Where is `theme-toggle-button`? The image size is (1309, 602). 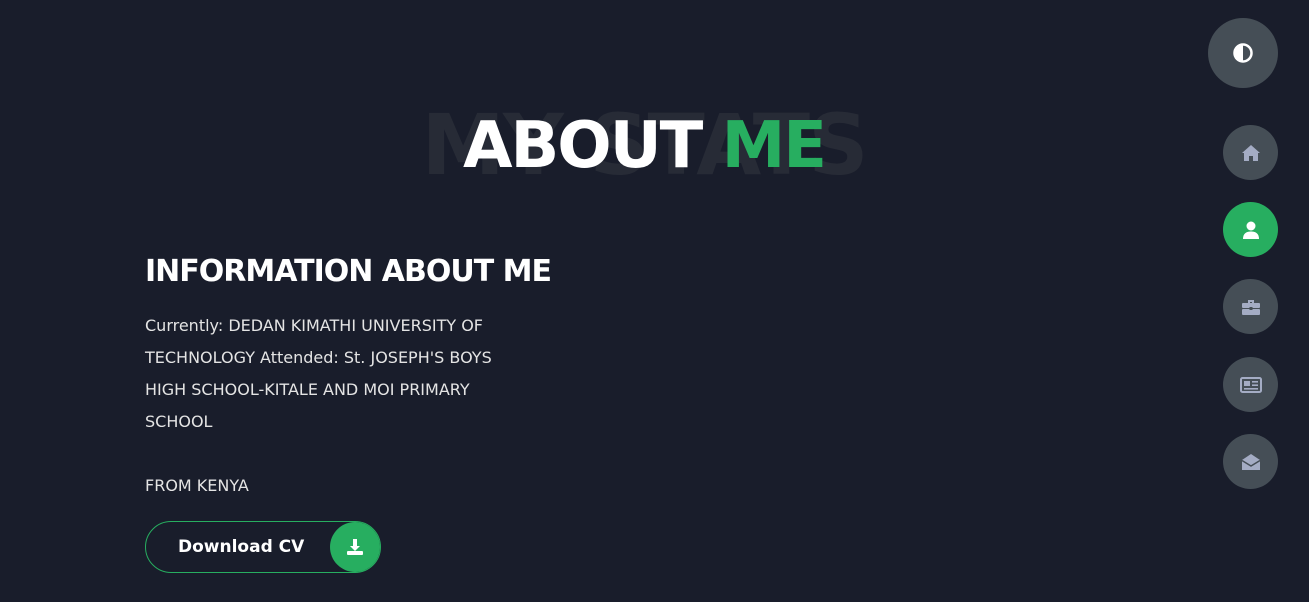 theme-toggle-button is located at coordinates (1243, 53).